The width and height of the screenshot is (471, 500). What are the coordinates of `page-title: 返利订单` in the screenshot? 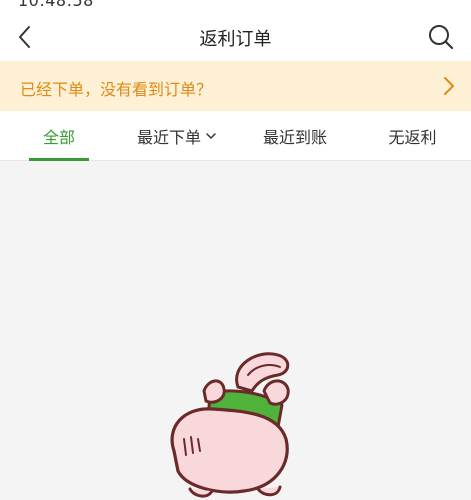 It's located at (235, 39).